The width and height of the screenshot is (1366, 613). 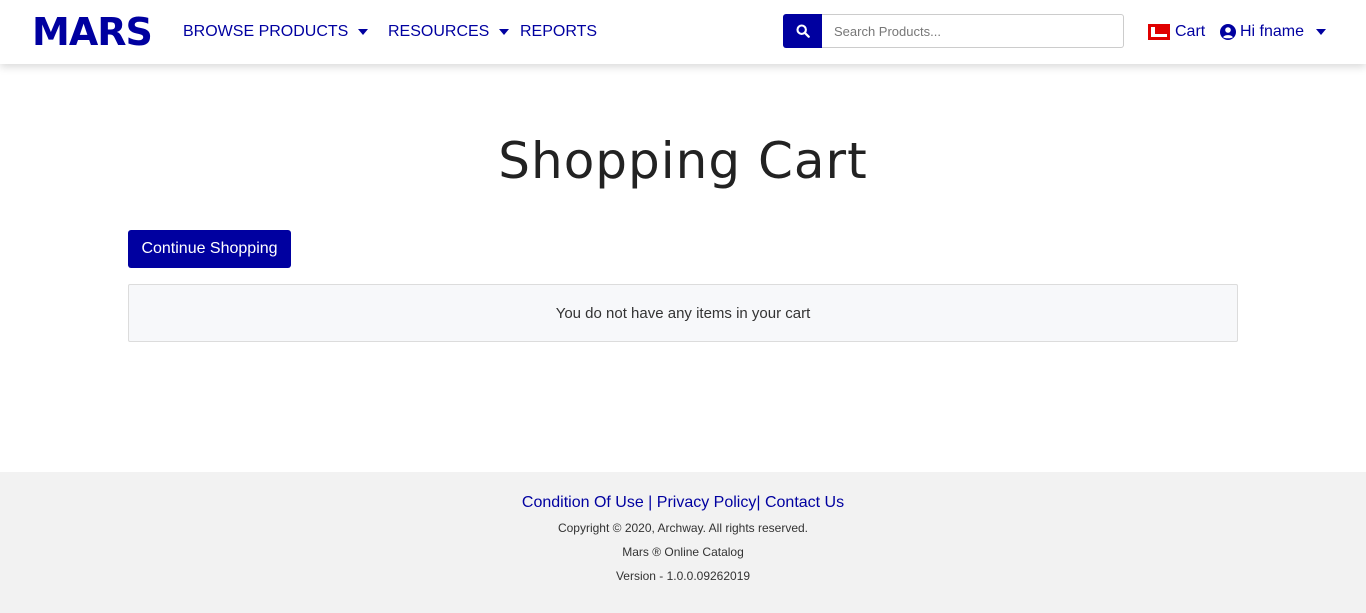 What do you see at coordinates (1159, 32) in the screenshot?
I see `cart-icon` at bounding box center [1159, 32].